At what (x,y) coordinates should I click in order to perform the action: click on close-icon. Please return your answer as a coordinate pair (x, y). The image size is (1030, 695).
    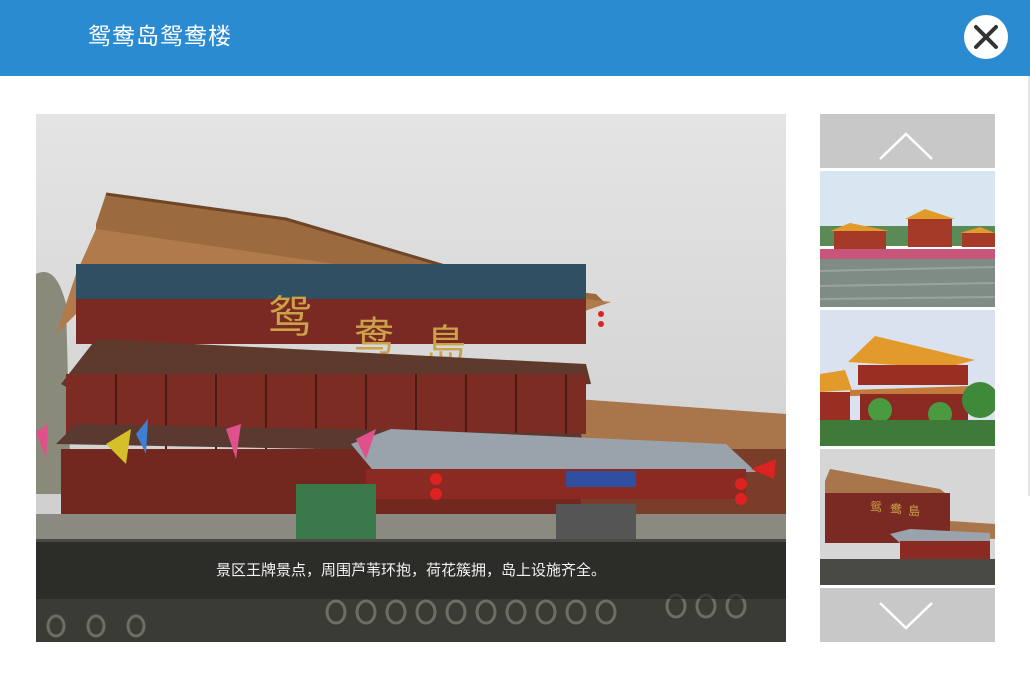
    Looking at the image, I should click on (986, 37).